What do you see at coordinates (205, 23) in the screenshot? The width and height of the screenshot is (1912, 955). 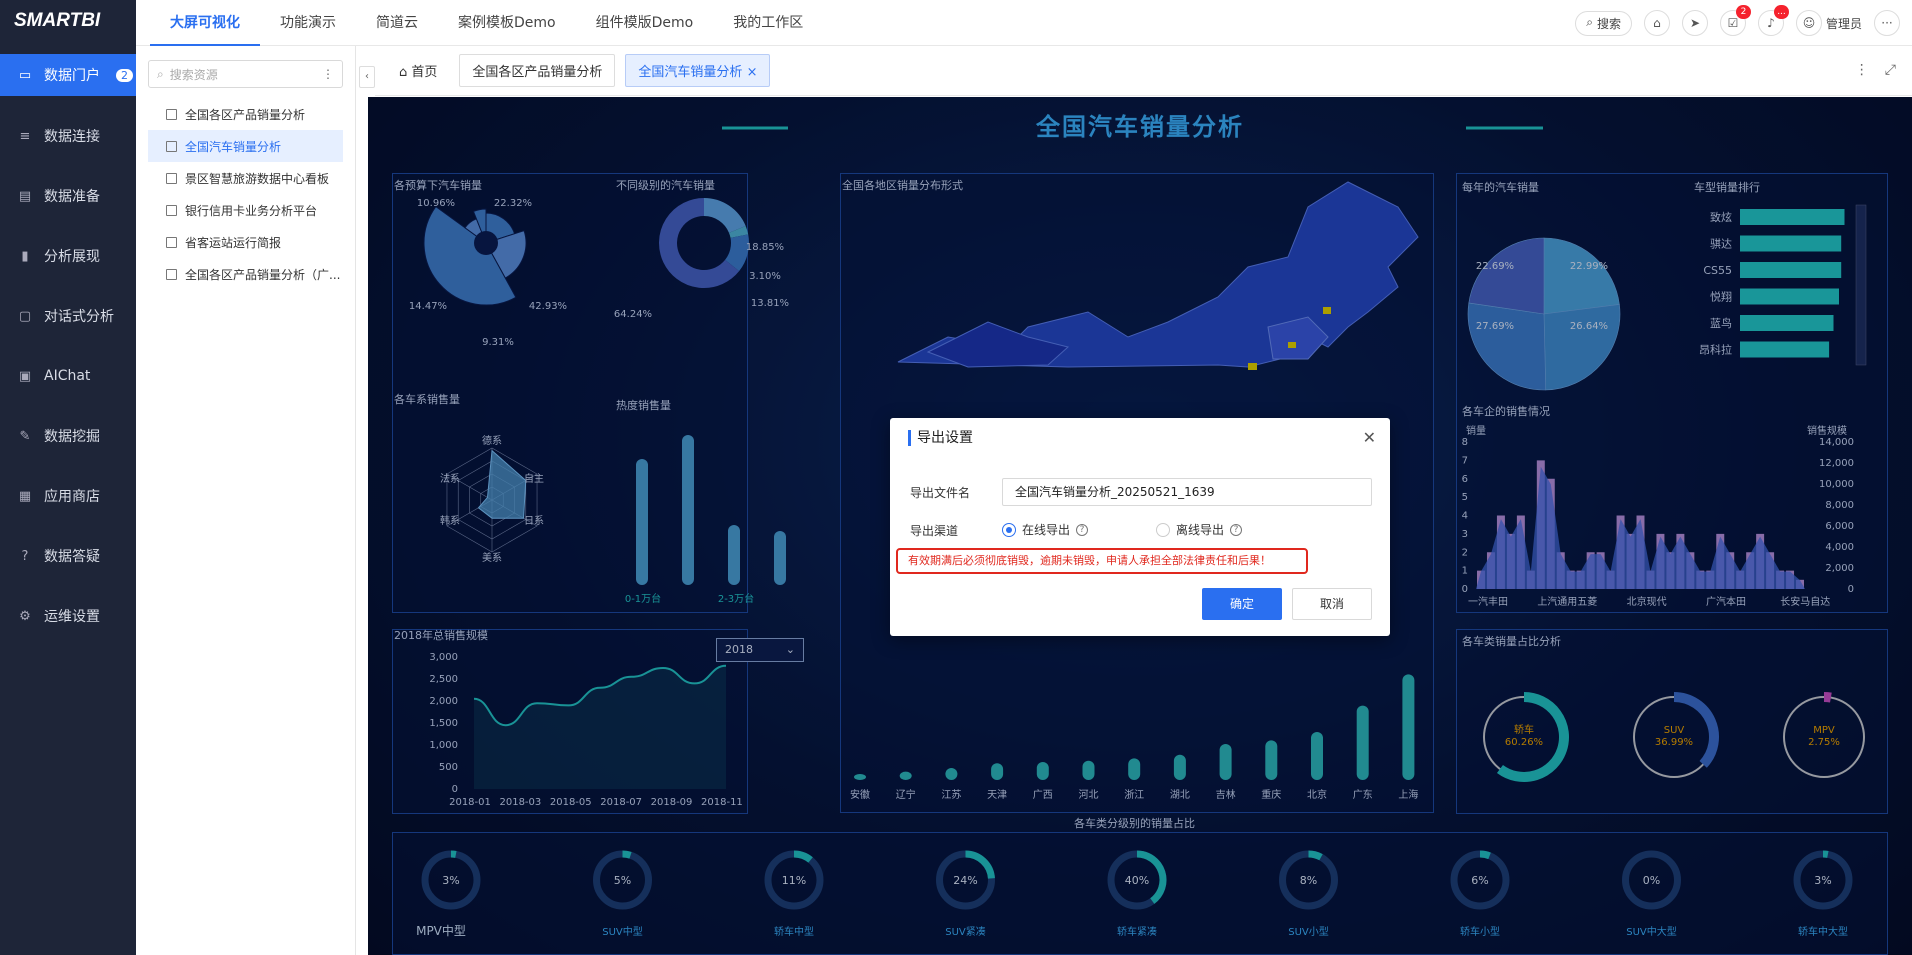 I see `topnav-item-bigscreen: 大屏可视化` at bounding box center [205, 23].